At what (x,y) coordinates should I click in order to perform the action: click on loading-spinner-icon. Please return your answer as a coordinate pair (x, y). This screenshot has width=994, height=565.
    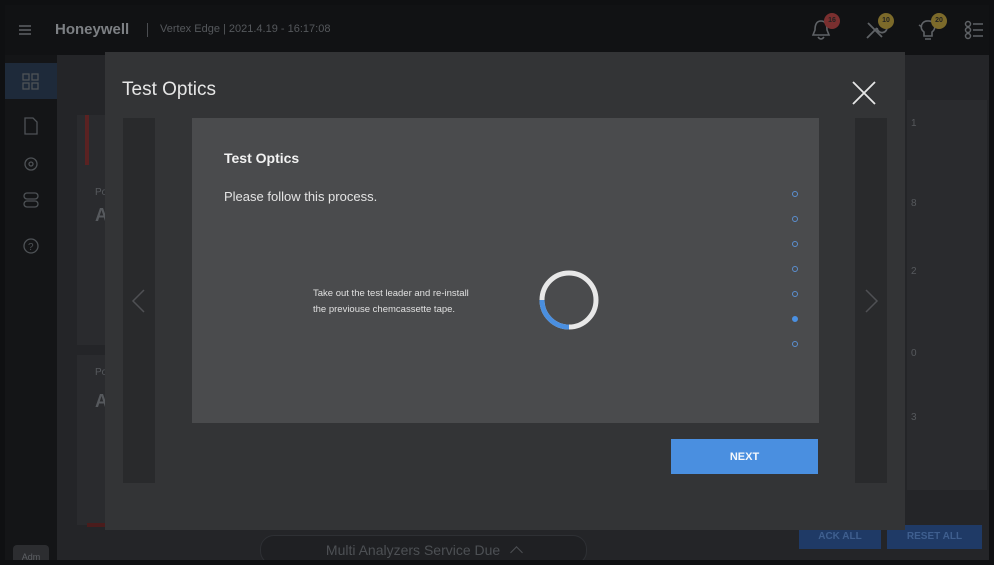
    Looking at the image, I should click on (569, 300).